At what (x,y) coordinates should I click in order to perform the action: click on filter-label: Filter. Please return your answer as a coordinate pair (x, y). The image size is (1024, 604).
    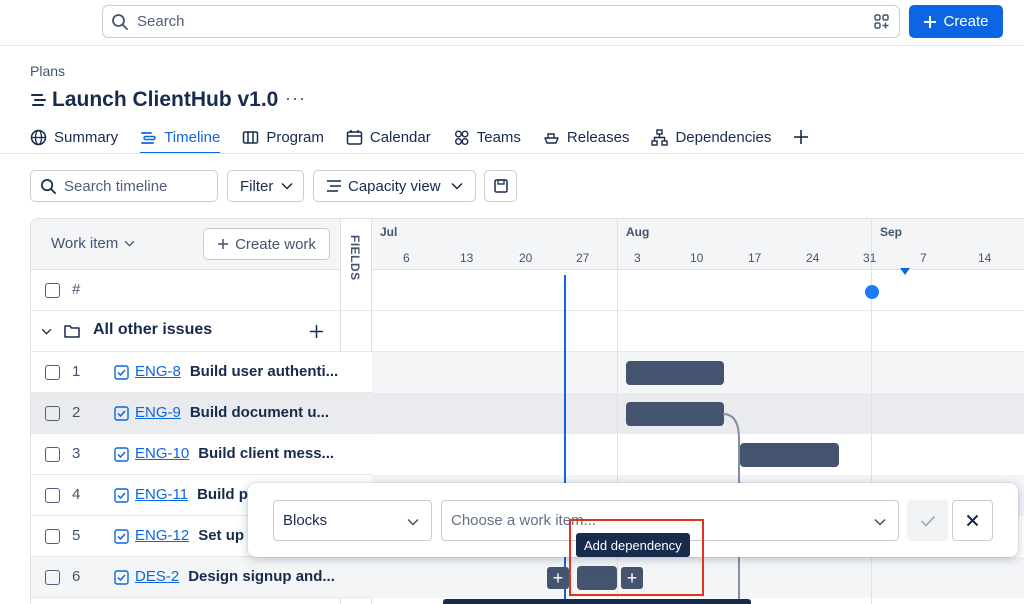
    Looking at the image, I should click on (257, 186).